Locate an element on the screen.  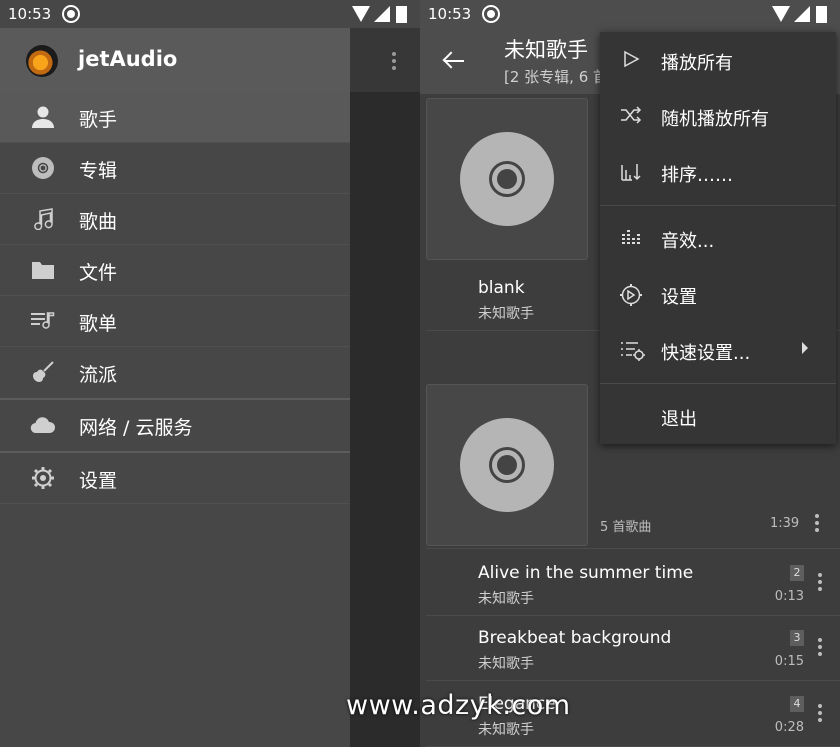
drawer-header: jetAudio is located at coordinates (175, 60).